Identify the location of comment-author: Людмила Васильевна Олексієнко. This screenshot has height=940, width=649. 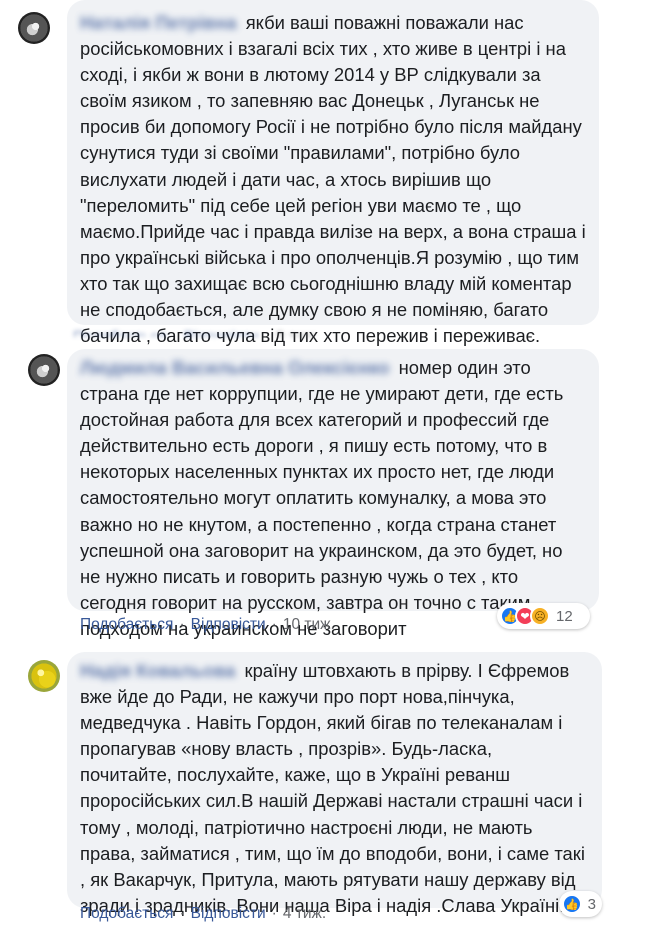
(234, 368).